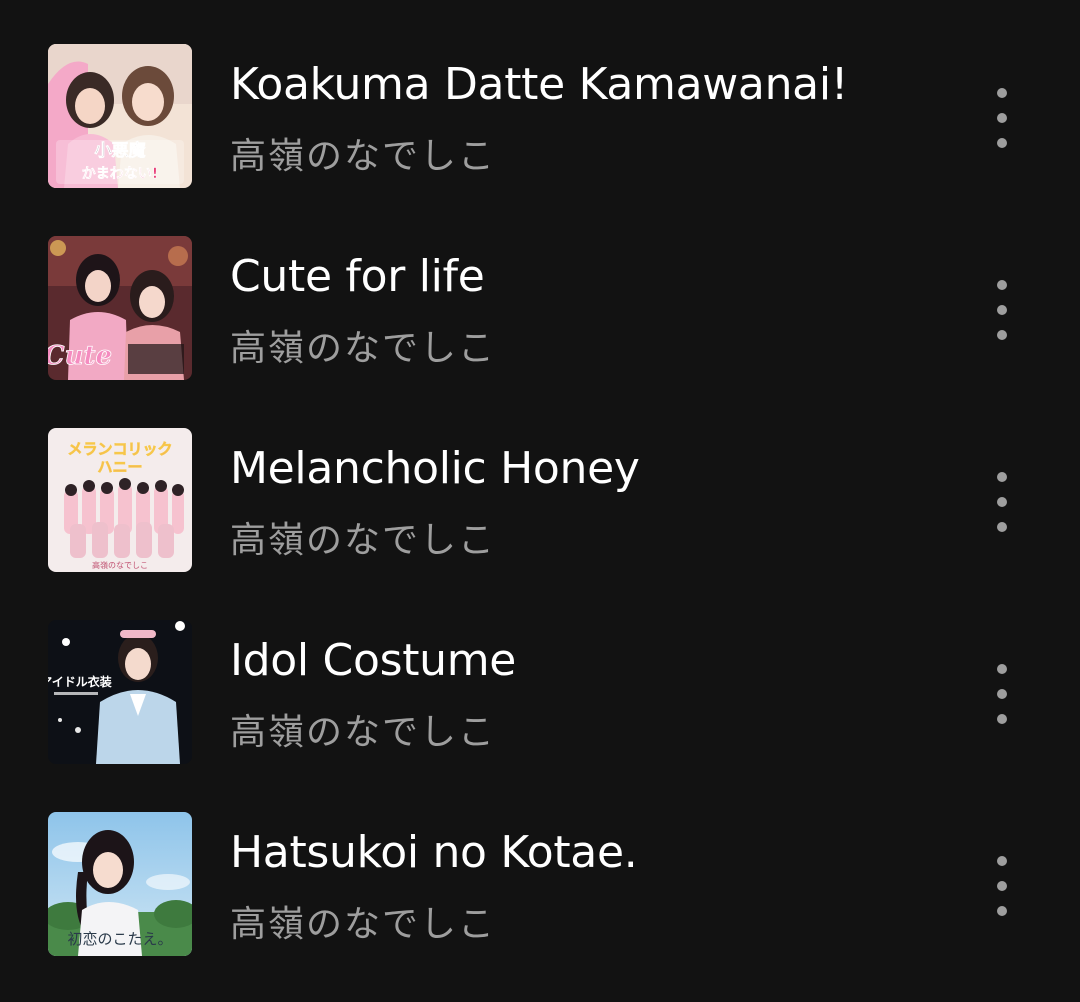 Image resolution: width=1080 pixels, height=1002 pixels. I want to click on track-title: Koakuma Datte Kamawanai!, so click(539, 84).